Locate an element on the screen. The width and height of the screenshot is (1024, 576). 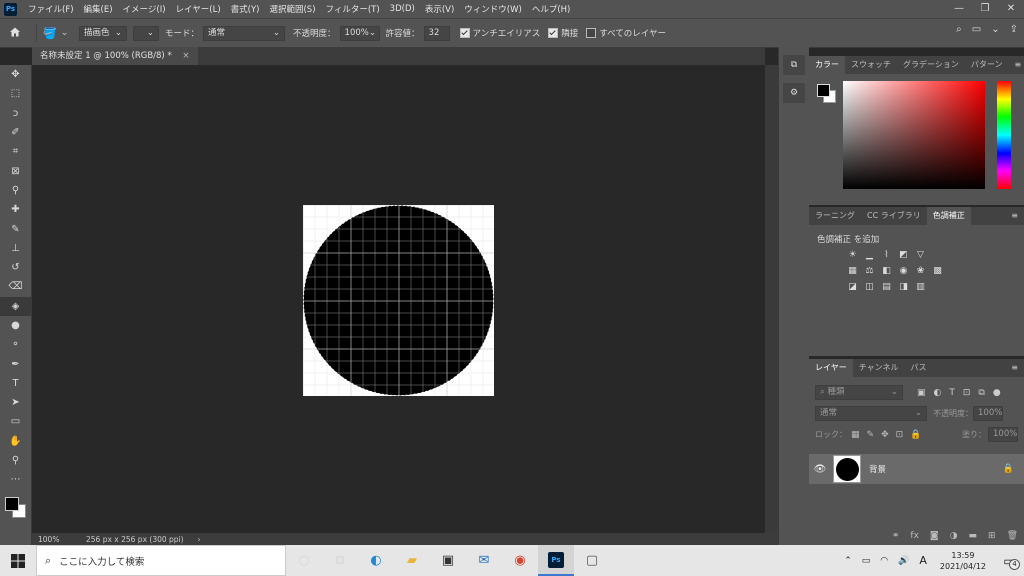
filter-pixel-icon: ▣ is located at coordinates (921, 393).